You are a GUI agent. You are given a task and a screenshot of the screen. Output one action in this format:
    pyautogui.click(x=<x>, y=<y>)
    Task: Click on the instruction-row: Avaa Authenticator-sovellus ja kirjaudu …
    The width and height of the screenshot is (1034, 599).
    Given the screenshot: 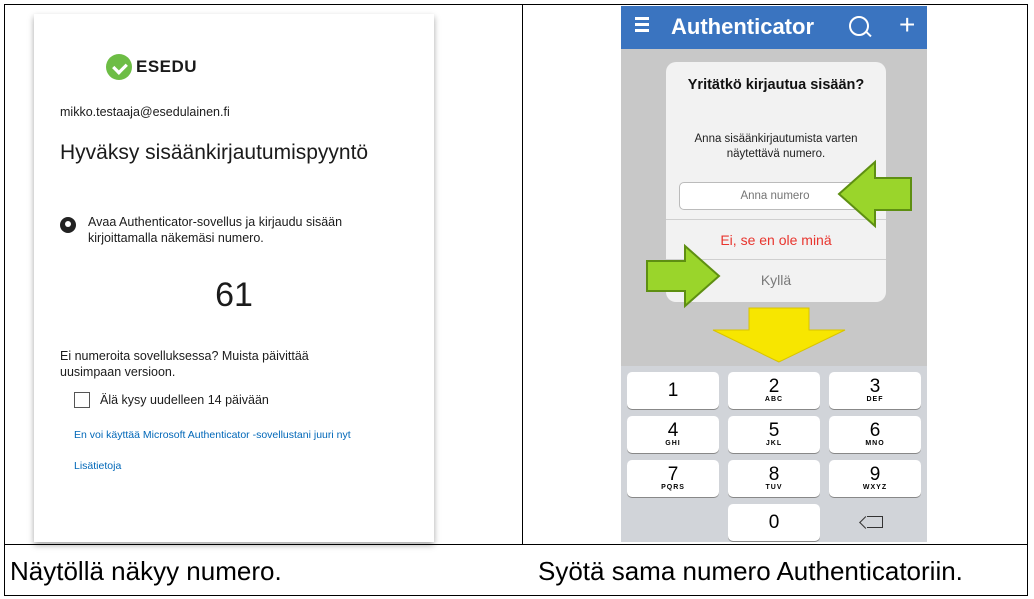 What is the action you would take?
    pyautogui.click(x=224, y=230)
    